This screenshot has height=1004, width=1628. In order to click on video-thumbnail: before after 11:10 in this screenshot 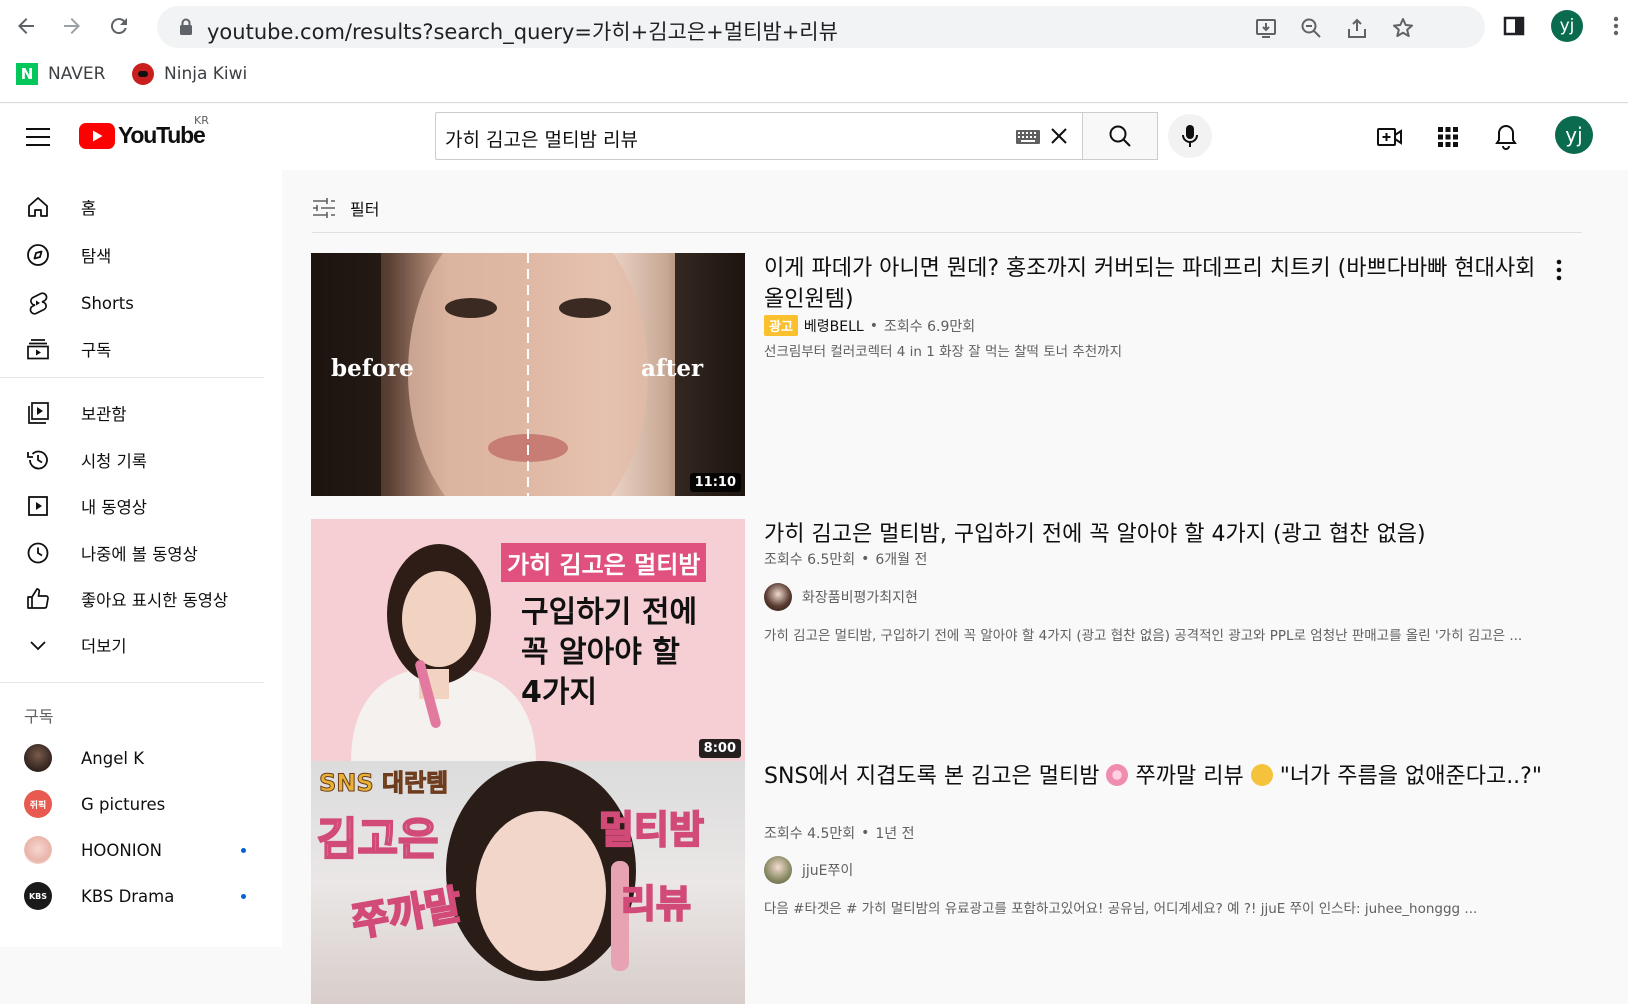, I will do `click(528, 374)`.